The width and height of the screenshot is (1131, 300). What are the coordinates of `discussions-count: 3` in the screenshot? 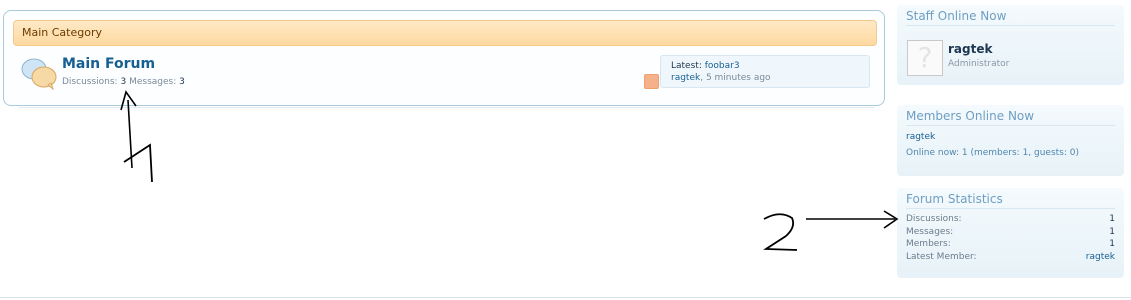 It's located at (123, 82).